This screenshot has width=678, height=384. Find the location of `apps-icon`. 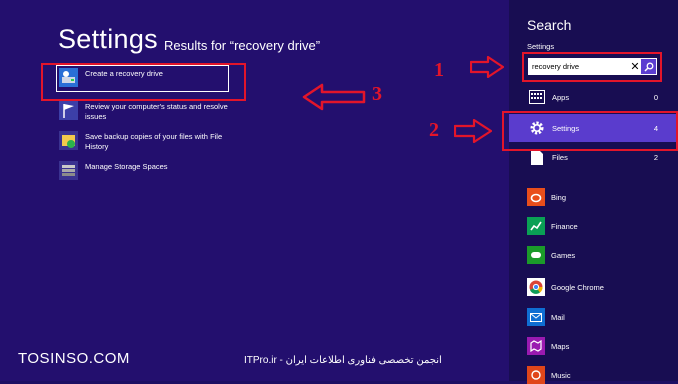

apps-icon is located at coordinates (537, 97).